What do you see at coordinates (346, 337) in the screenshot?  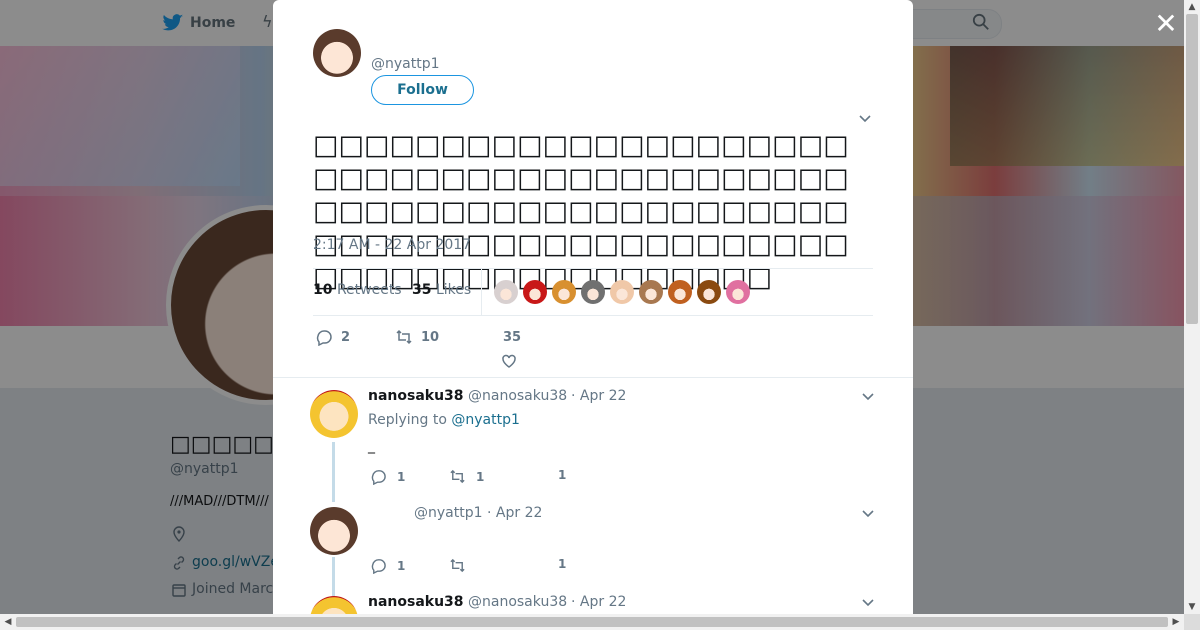 I see `reply-count: 2` at bounding box center [346, 337].